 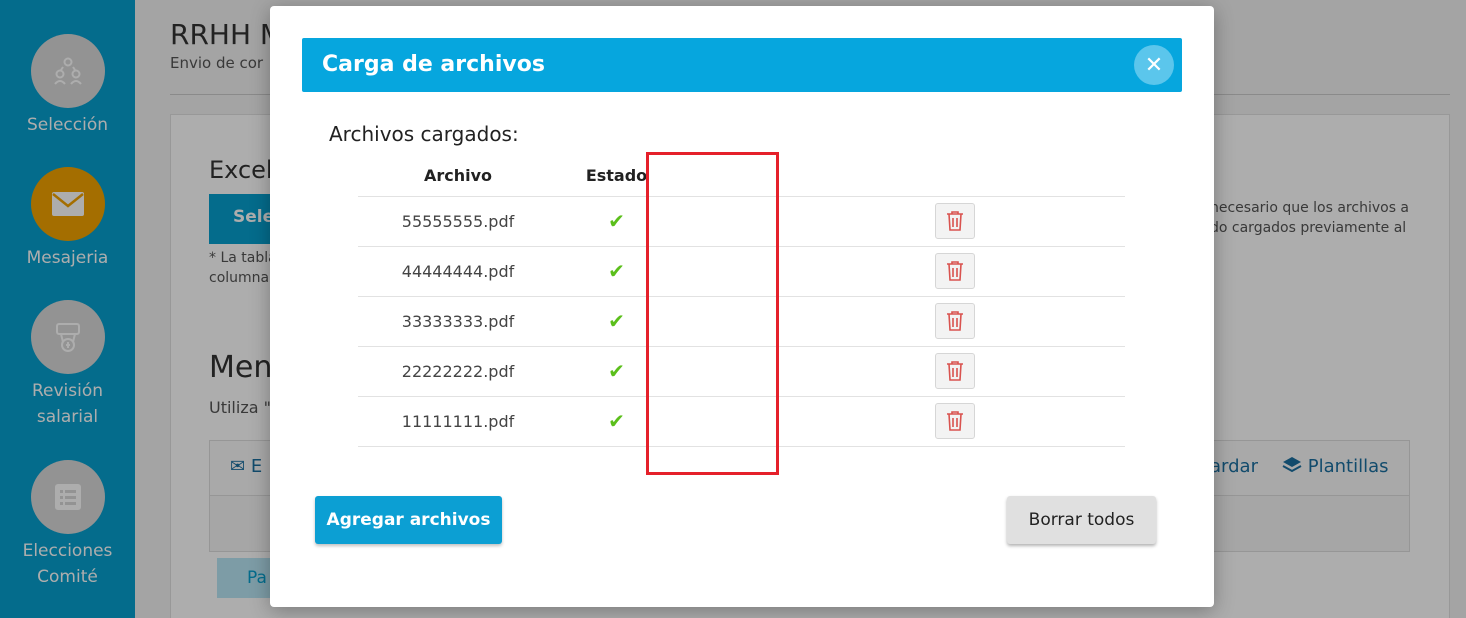 I want to click on table-row: 33333333.pdf ✔, so click(x=741, y=321).